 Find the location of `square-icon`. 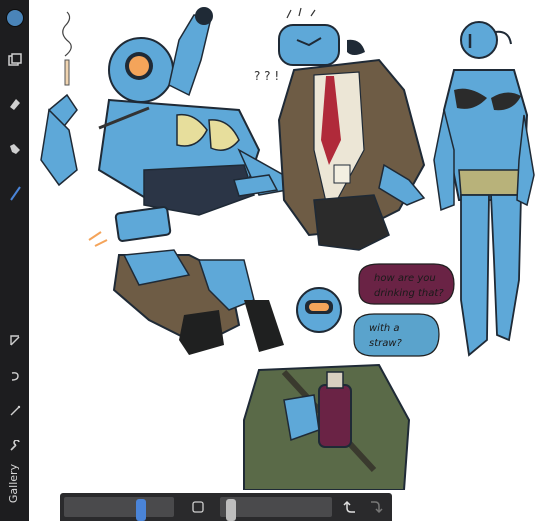

square-icon is located at coordinates (198, 507).